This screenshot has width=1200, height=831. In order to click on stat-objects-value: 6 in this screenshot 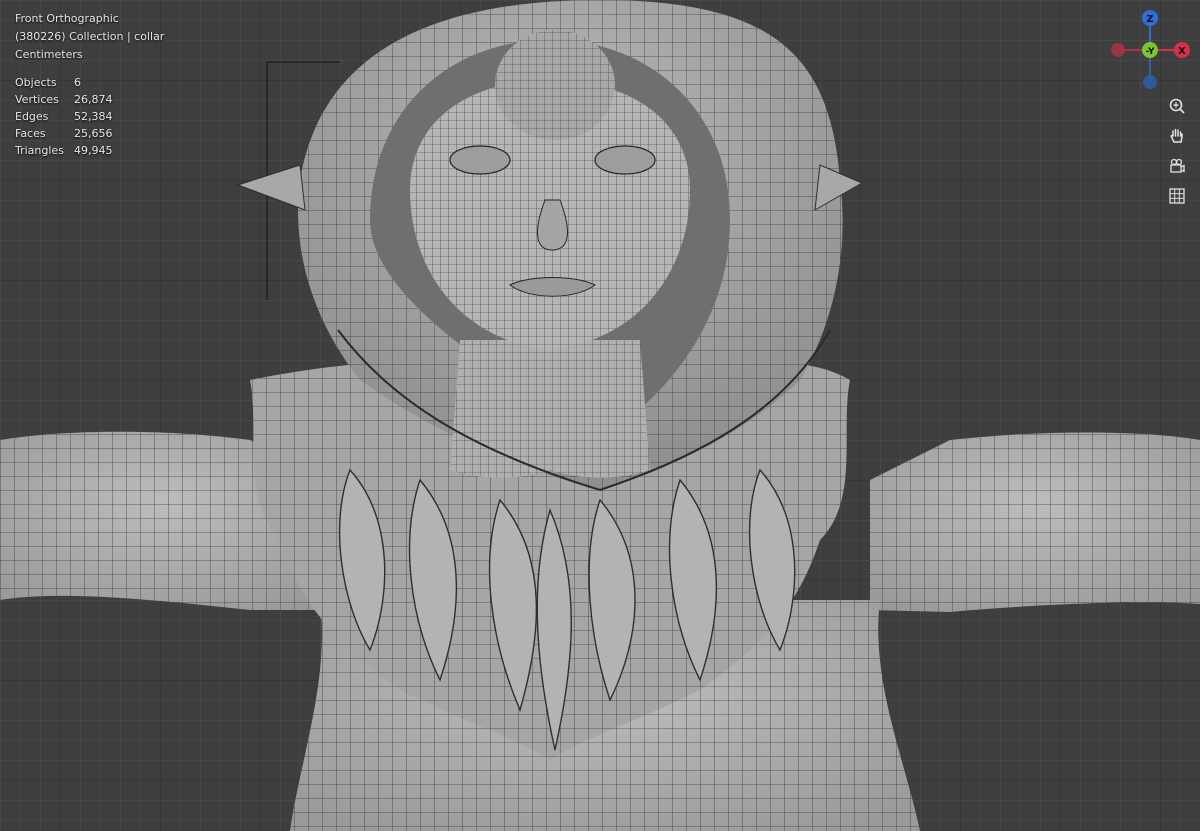, I will do `click(77, 82)`.